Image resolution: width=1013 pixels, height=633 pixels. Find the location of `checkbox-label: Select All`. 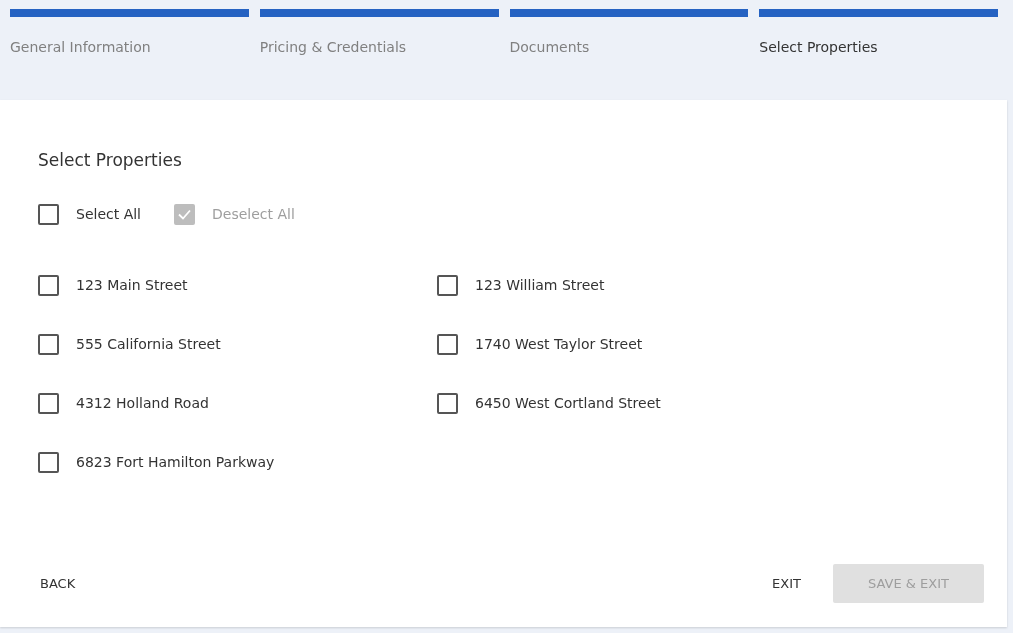

checkbox-label: Select All is located at coordinates (108, 214).